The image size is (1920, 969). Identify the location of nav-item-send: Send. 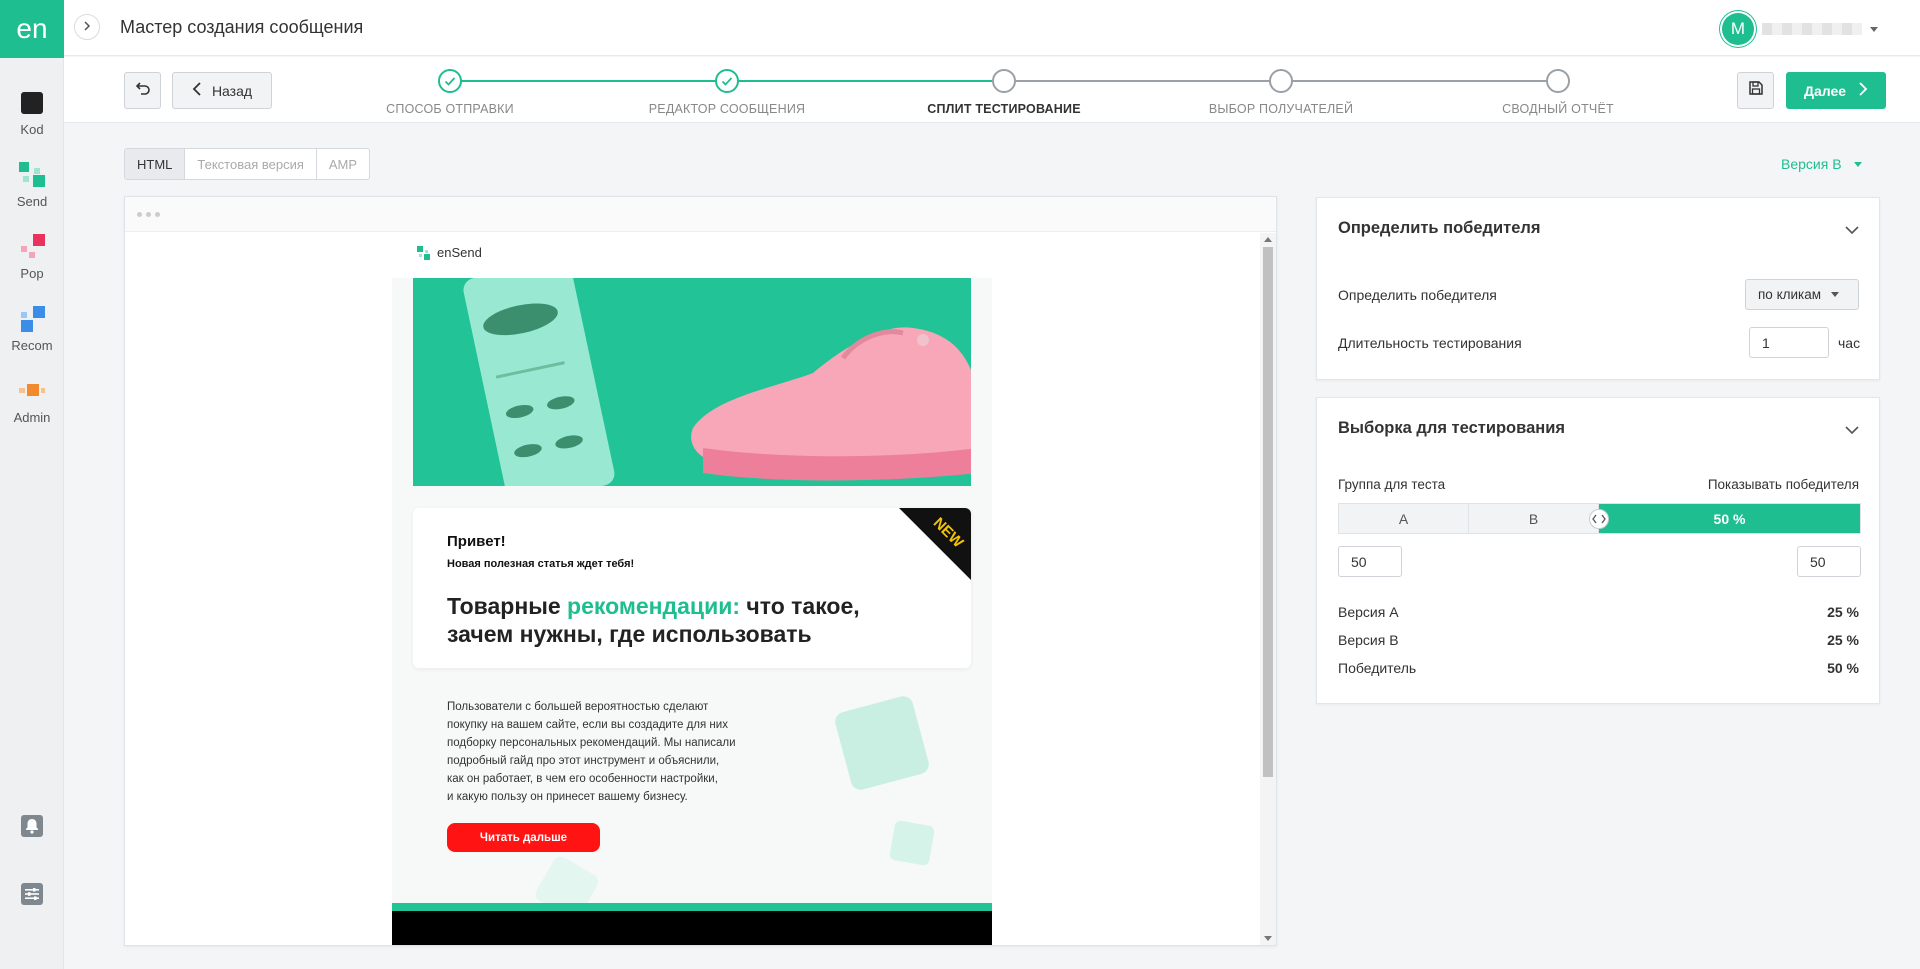
(32, 187).